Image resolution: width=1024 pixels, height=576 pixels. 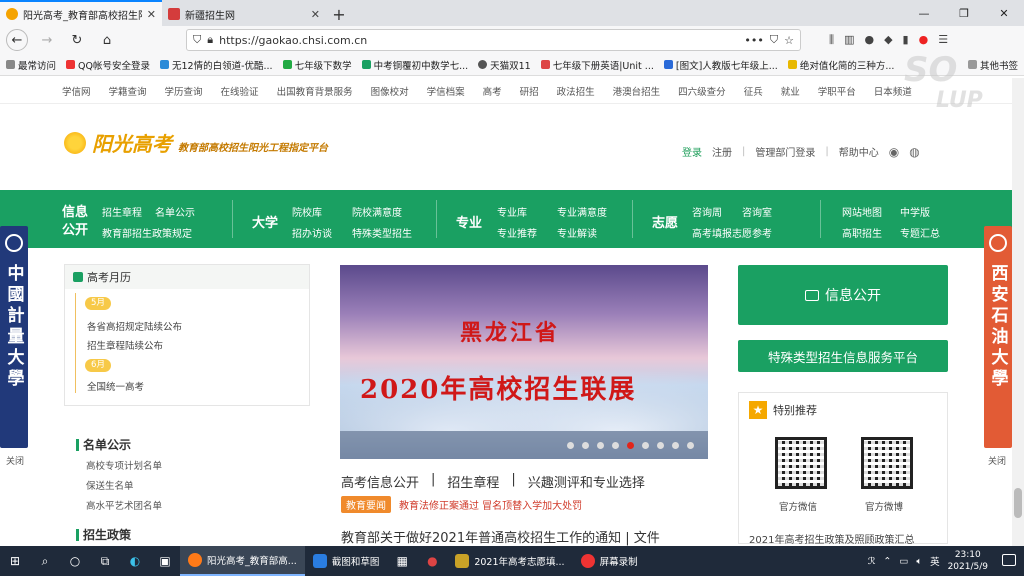 I want to click on nav-link: 专业解读, so click(x=577, y=232).